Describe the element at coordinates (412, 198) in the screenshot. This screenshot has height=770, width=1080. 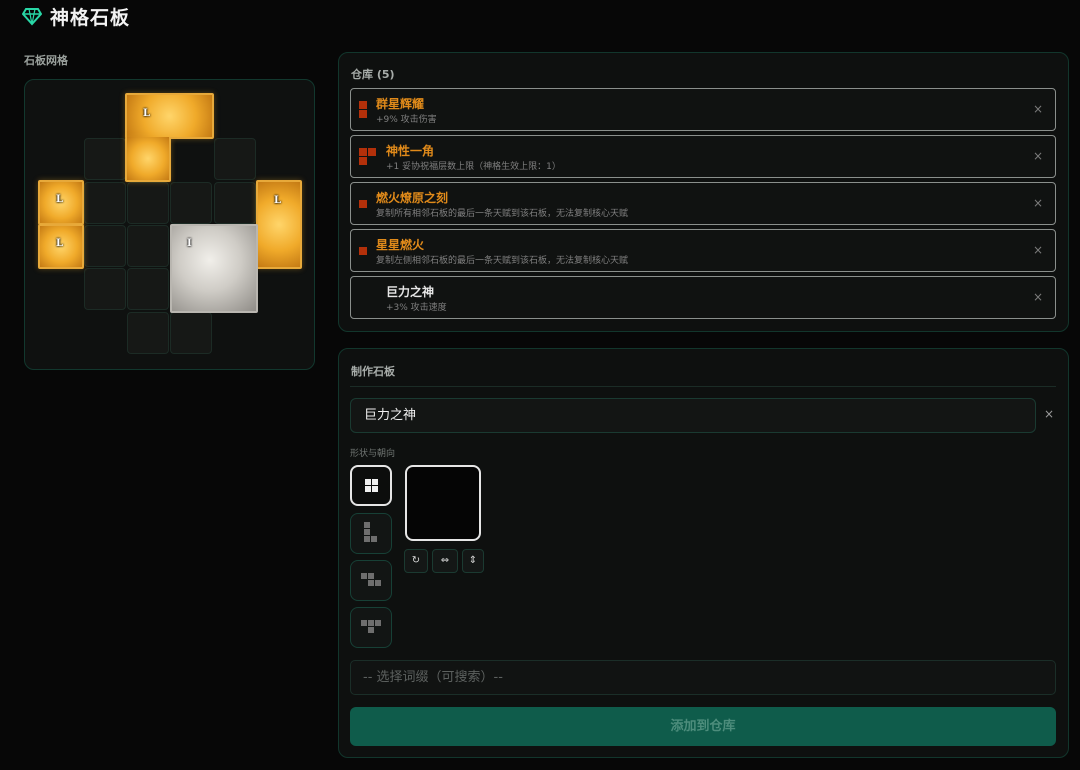
I see `item-name: 燃火燎原之刻` at that location.